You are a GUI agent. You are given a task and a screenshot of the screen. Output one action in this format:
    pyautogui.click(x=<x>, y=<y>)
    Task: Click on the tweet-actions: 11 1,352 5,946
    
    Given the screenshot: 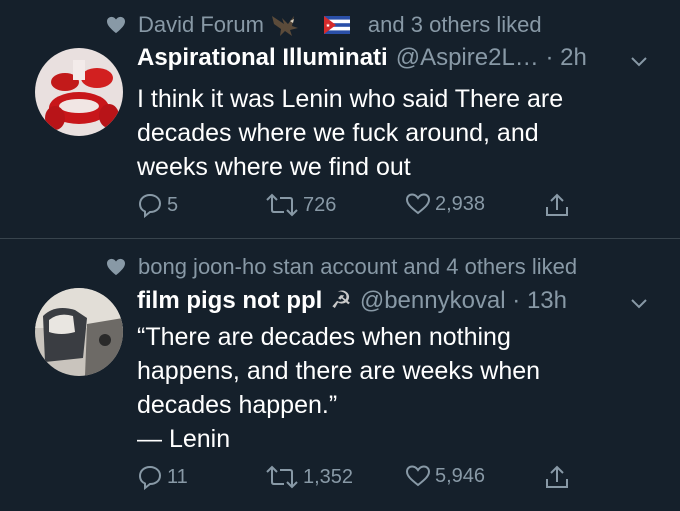 What is the action you would take?
    pyautogui.click(x=357, y=480)
    